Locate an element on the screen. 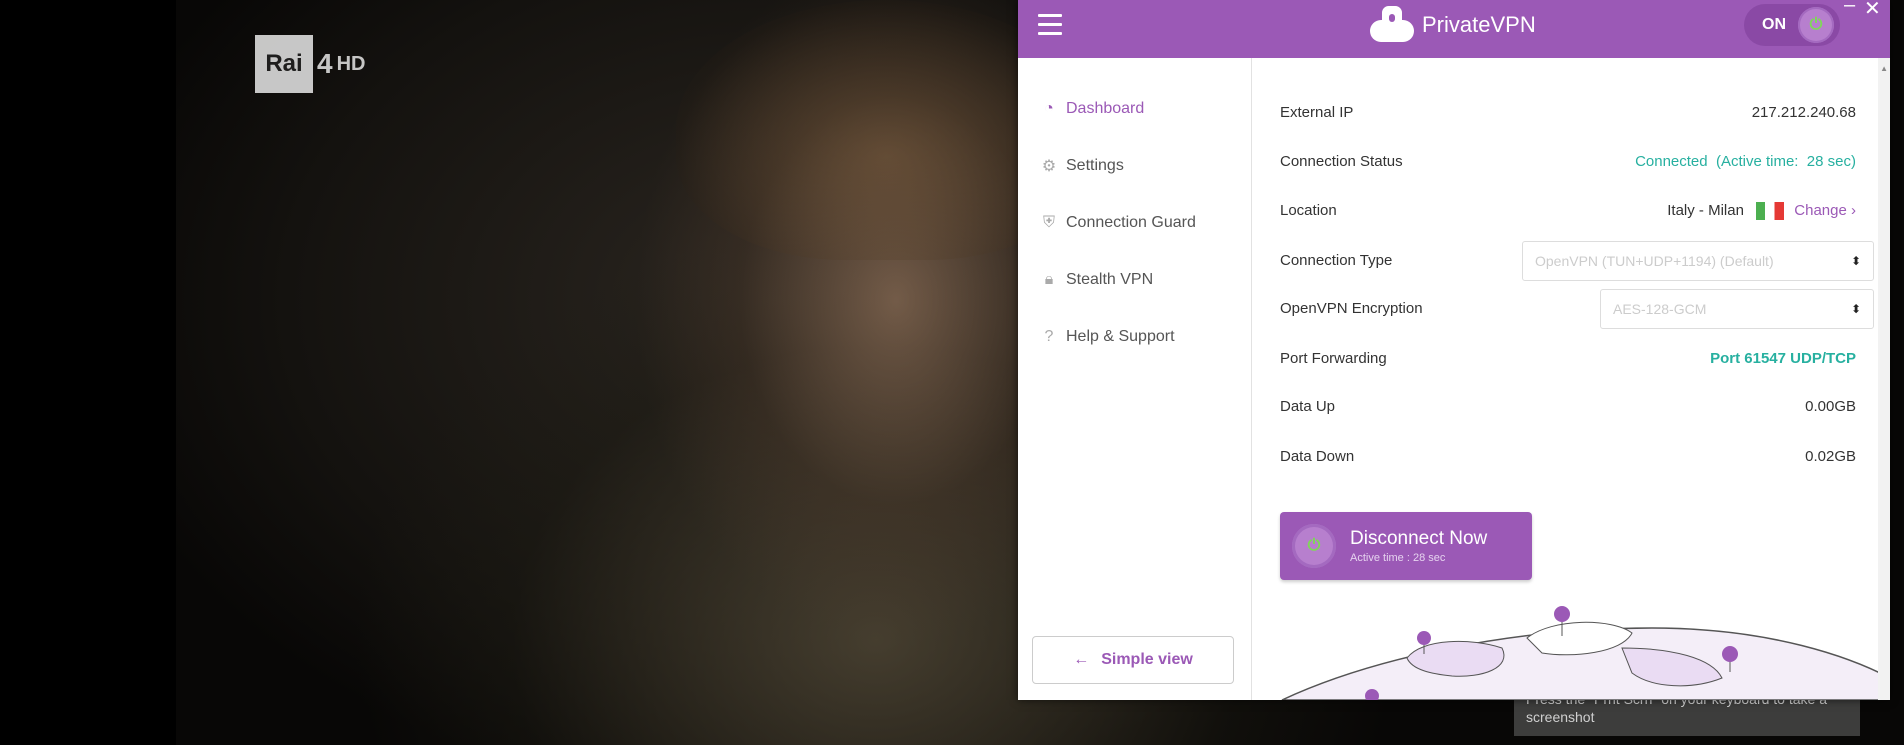 The height and width of the screenshot is (745, 1904). data-down-value: 0.02GB is located at coordinates (1830, 456).